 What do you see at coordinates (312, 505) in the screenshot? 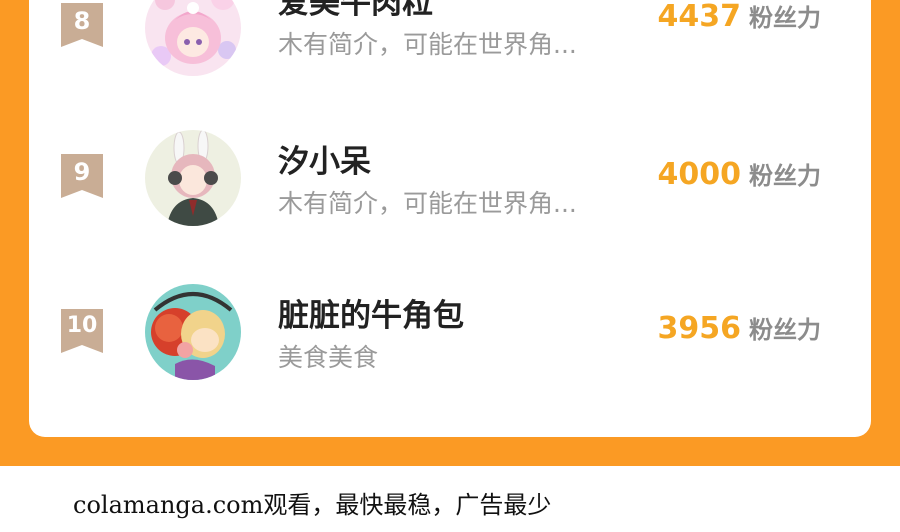
I see `watermark-text: colamanga.com观看，最快最稳，广告最少` at bounding box center [312, 505].